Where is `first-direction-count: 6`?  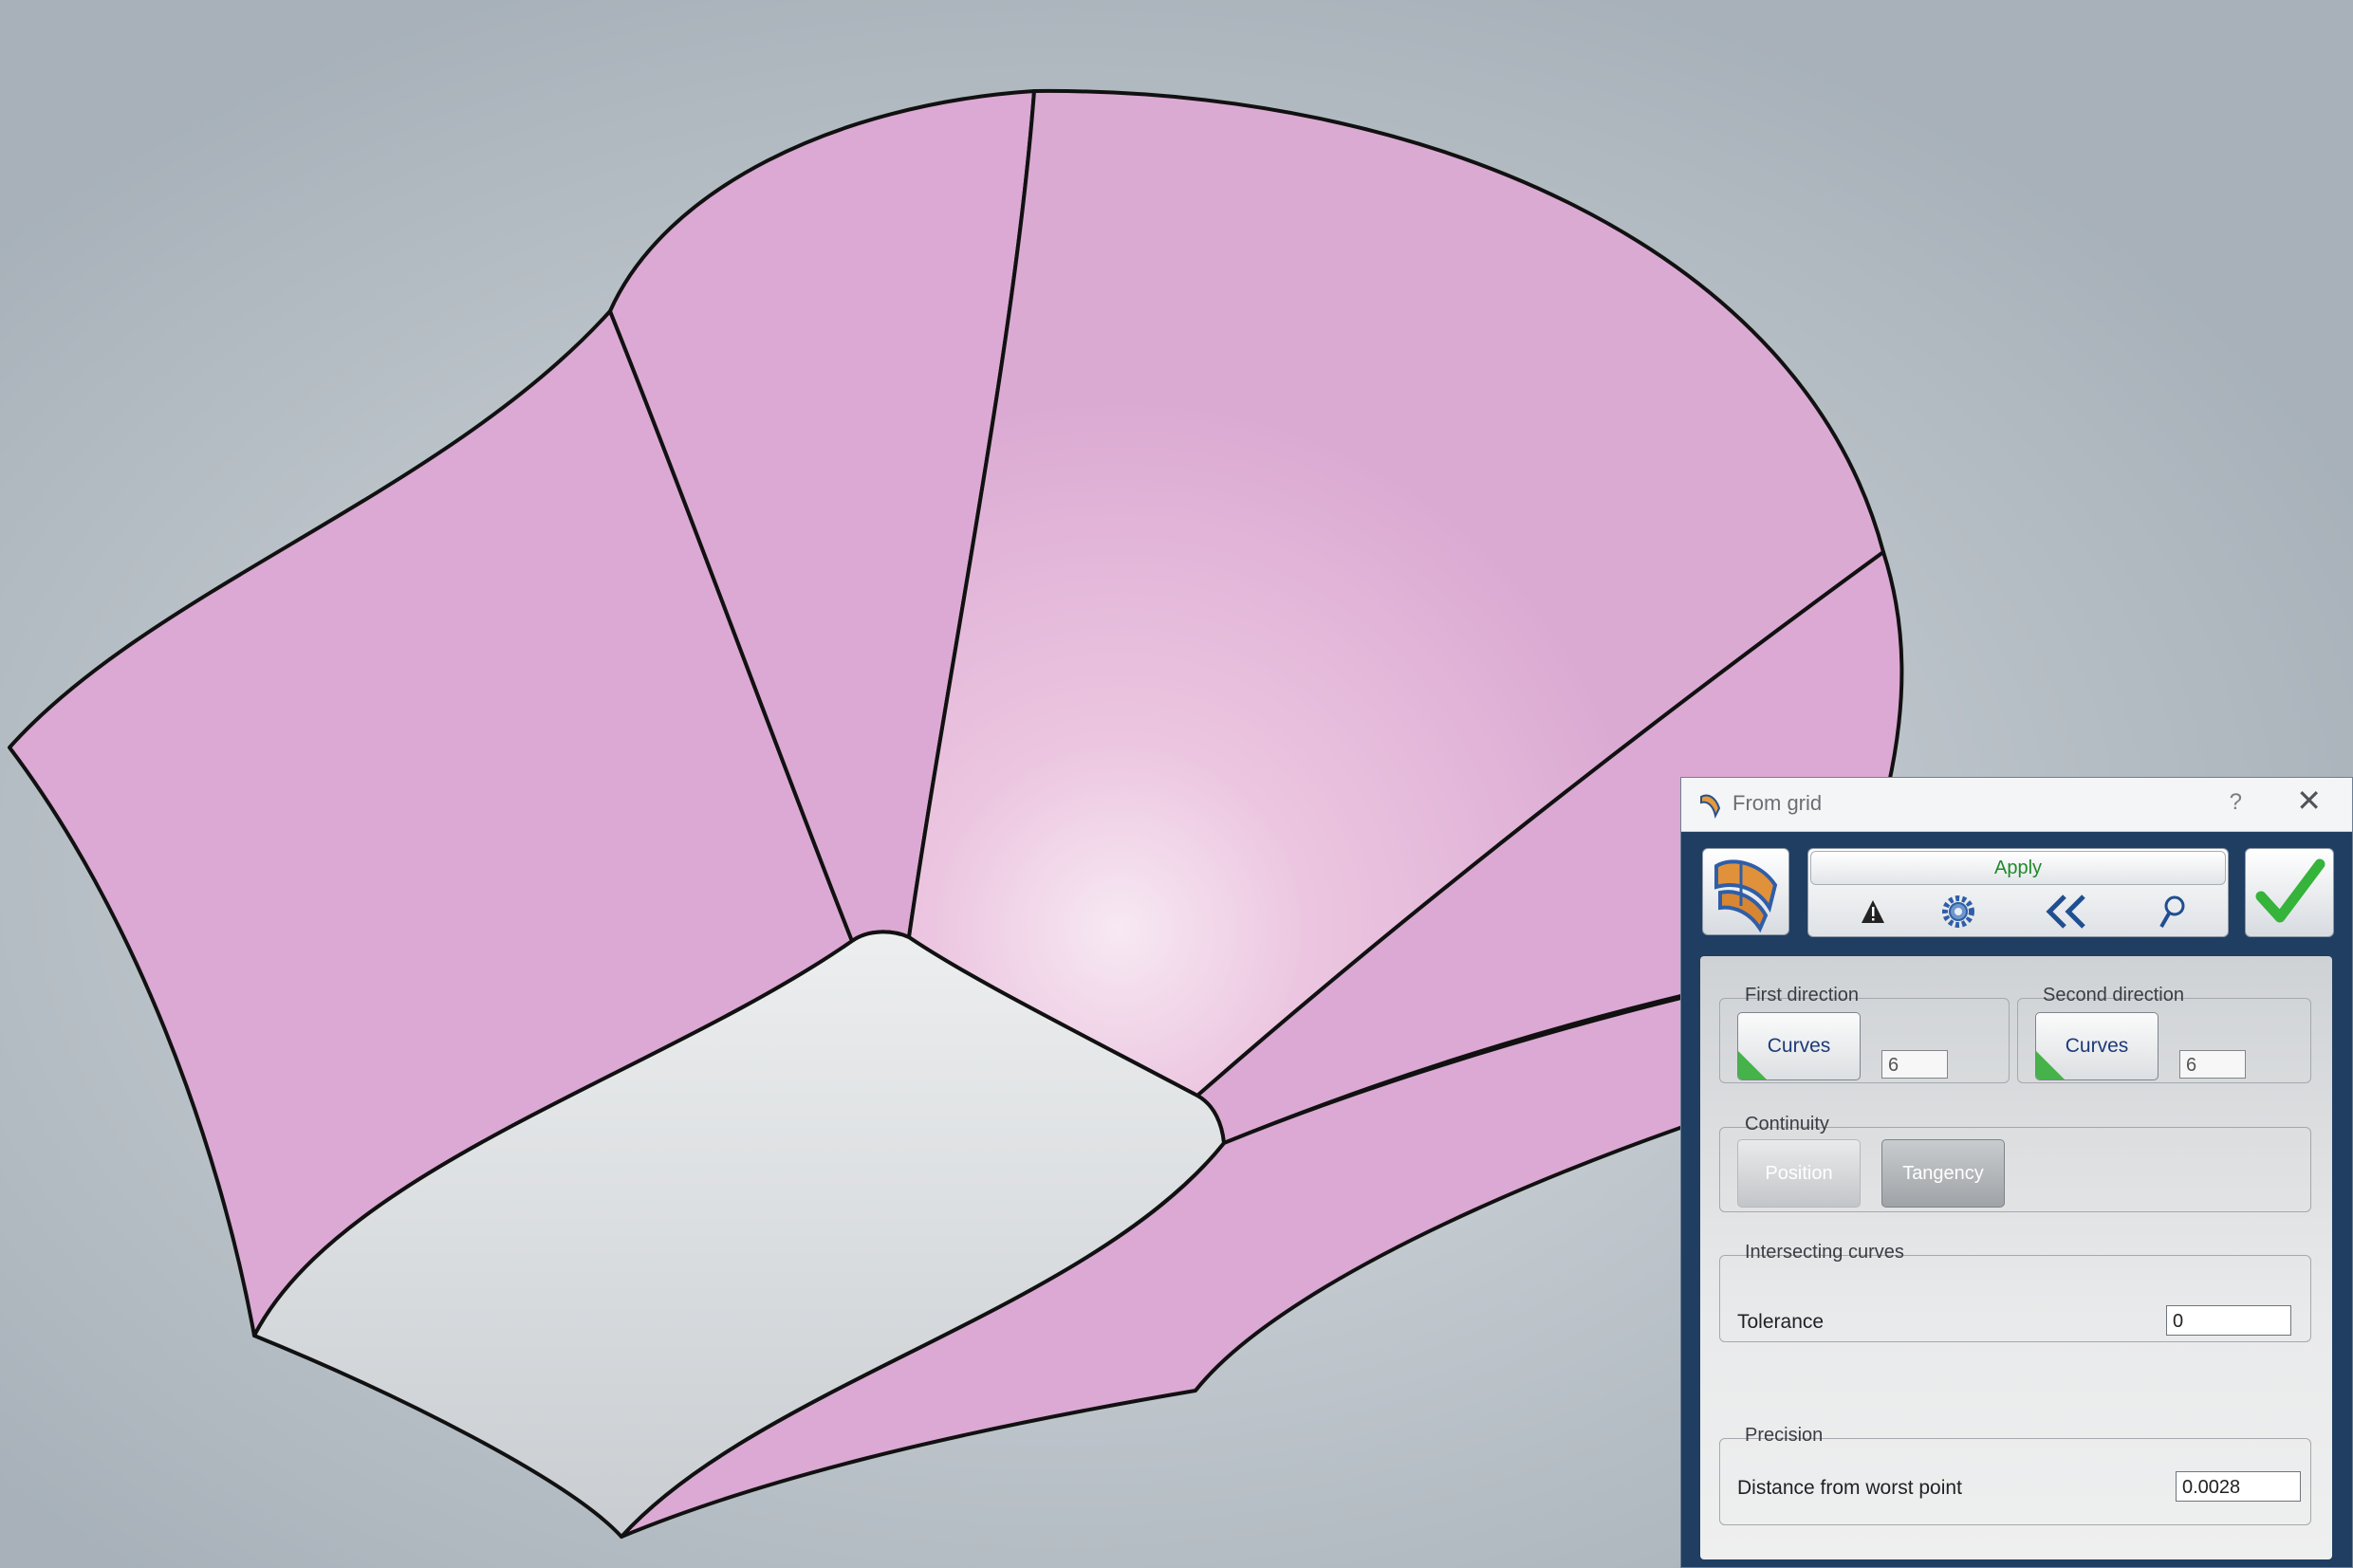
first-direction-count: 6 is located at coordinates (1914, 1064).